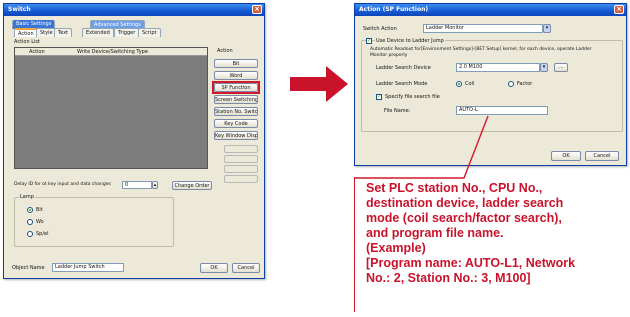  Describe the element at coordinates (236, 123) in the screenshot. I see `key-code-button: Key Code` at that location.